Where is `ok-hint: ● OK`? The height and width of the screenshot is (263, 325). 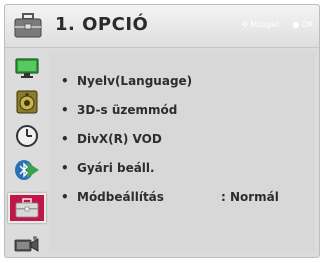 ok-hint: ● OK is located at coordinates (302, 24).